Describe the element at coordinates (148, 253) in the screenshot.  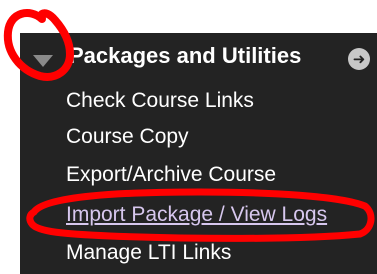
I see `menu-item-manage-lti-links: Manage LTI Links` at that location.